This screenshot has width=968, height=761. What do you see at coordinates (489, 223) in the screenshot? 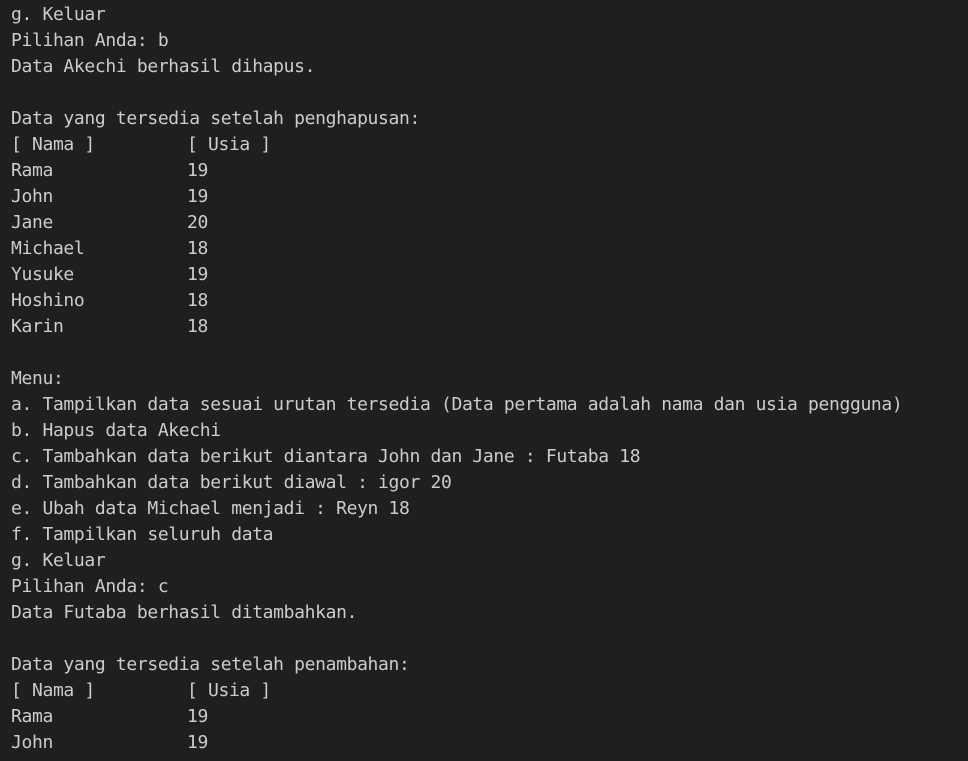
I see `table-row: Jane 20` at bounding box center [489, 223].